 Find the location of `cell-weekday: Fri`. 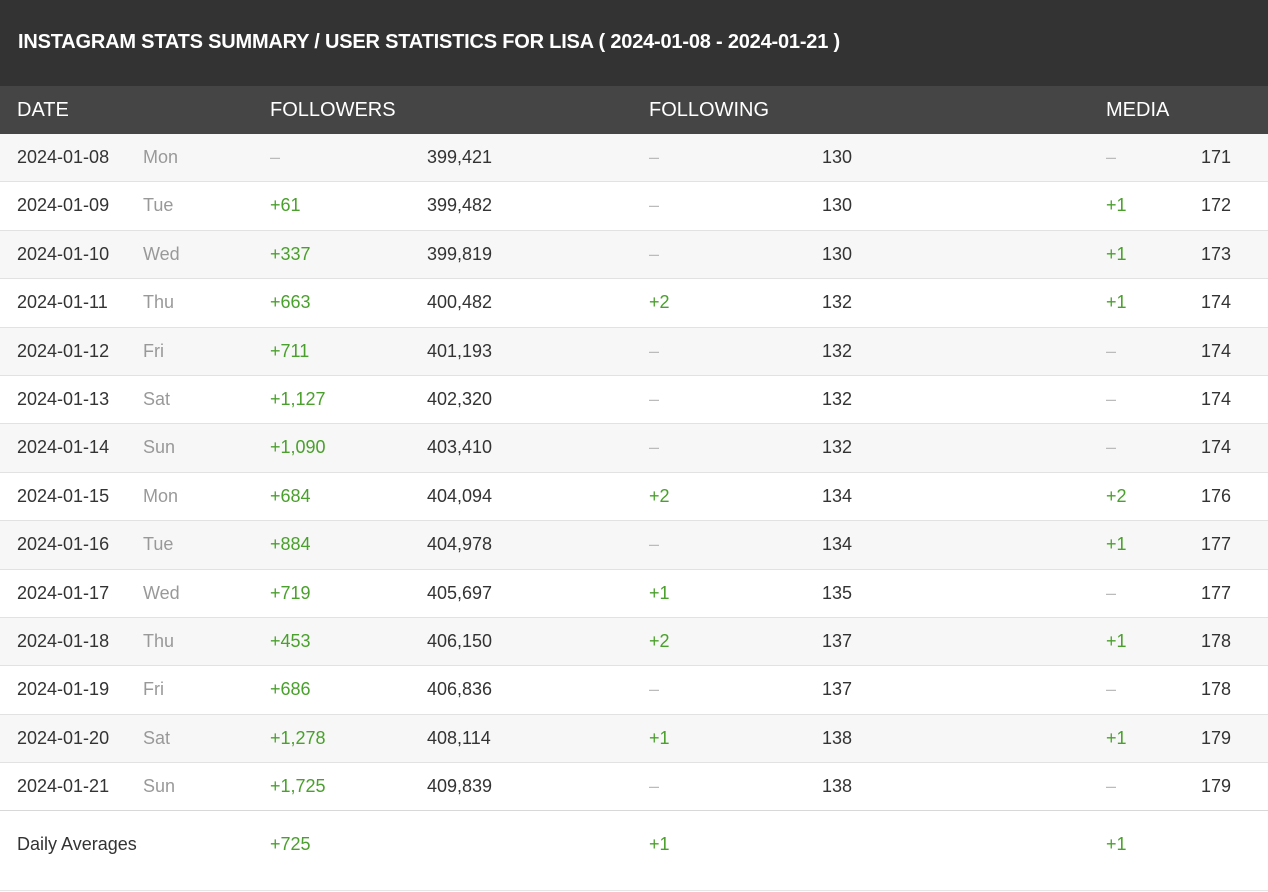

cell-weekday: Fri is located at coordinates (153, 689).